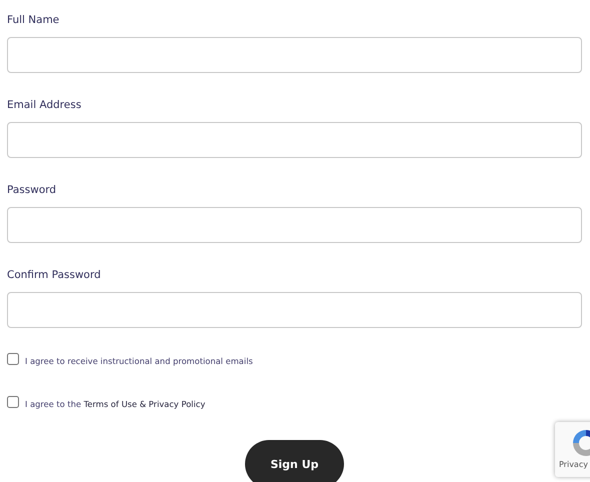  Describe the element at coordinates (573, 464) in the screenshot. I see `privacy-link: Privacy` at that location.